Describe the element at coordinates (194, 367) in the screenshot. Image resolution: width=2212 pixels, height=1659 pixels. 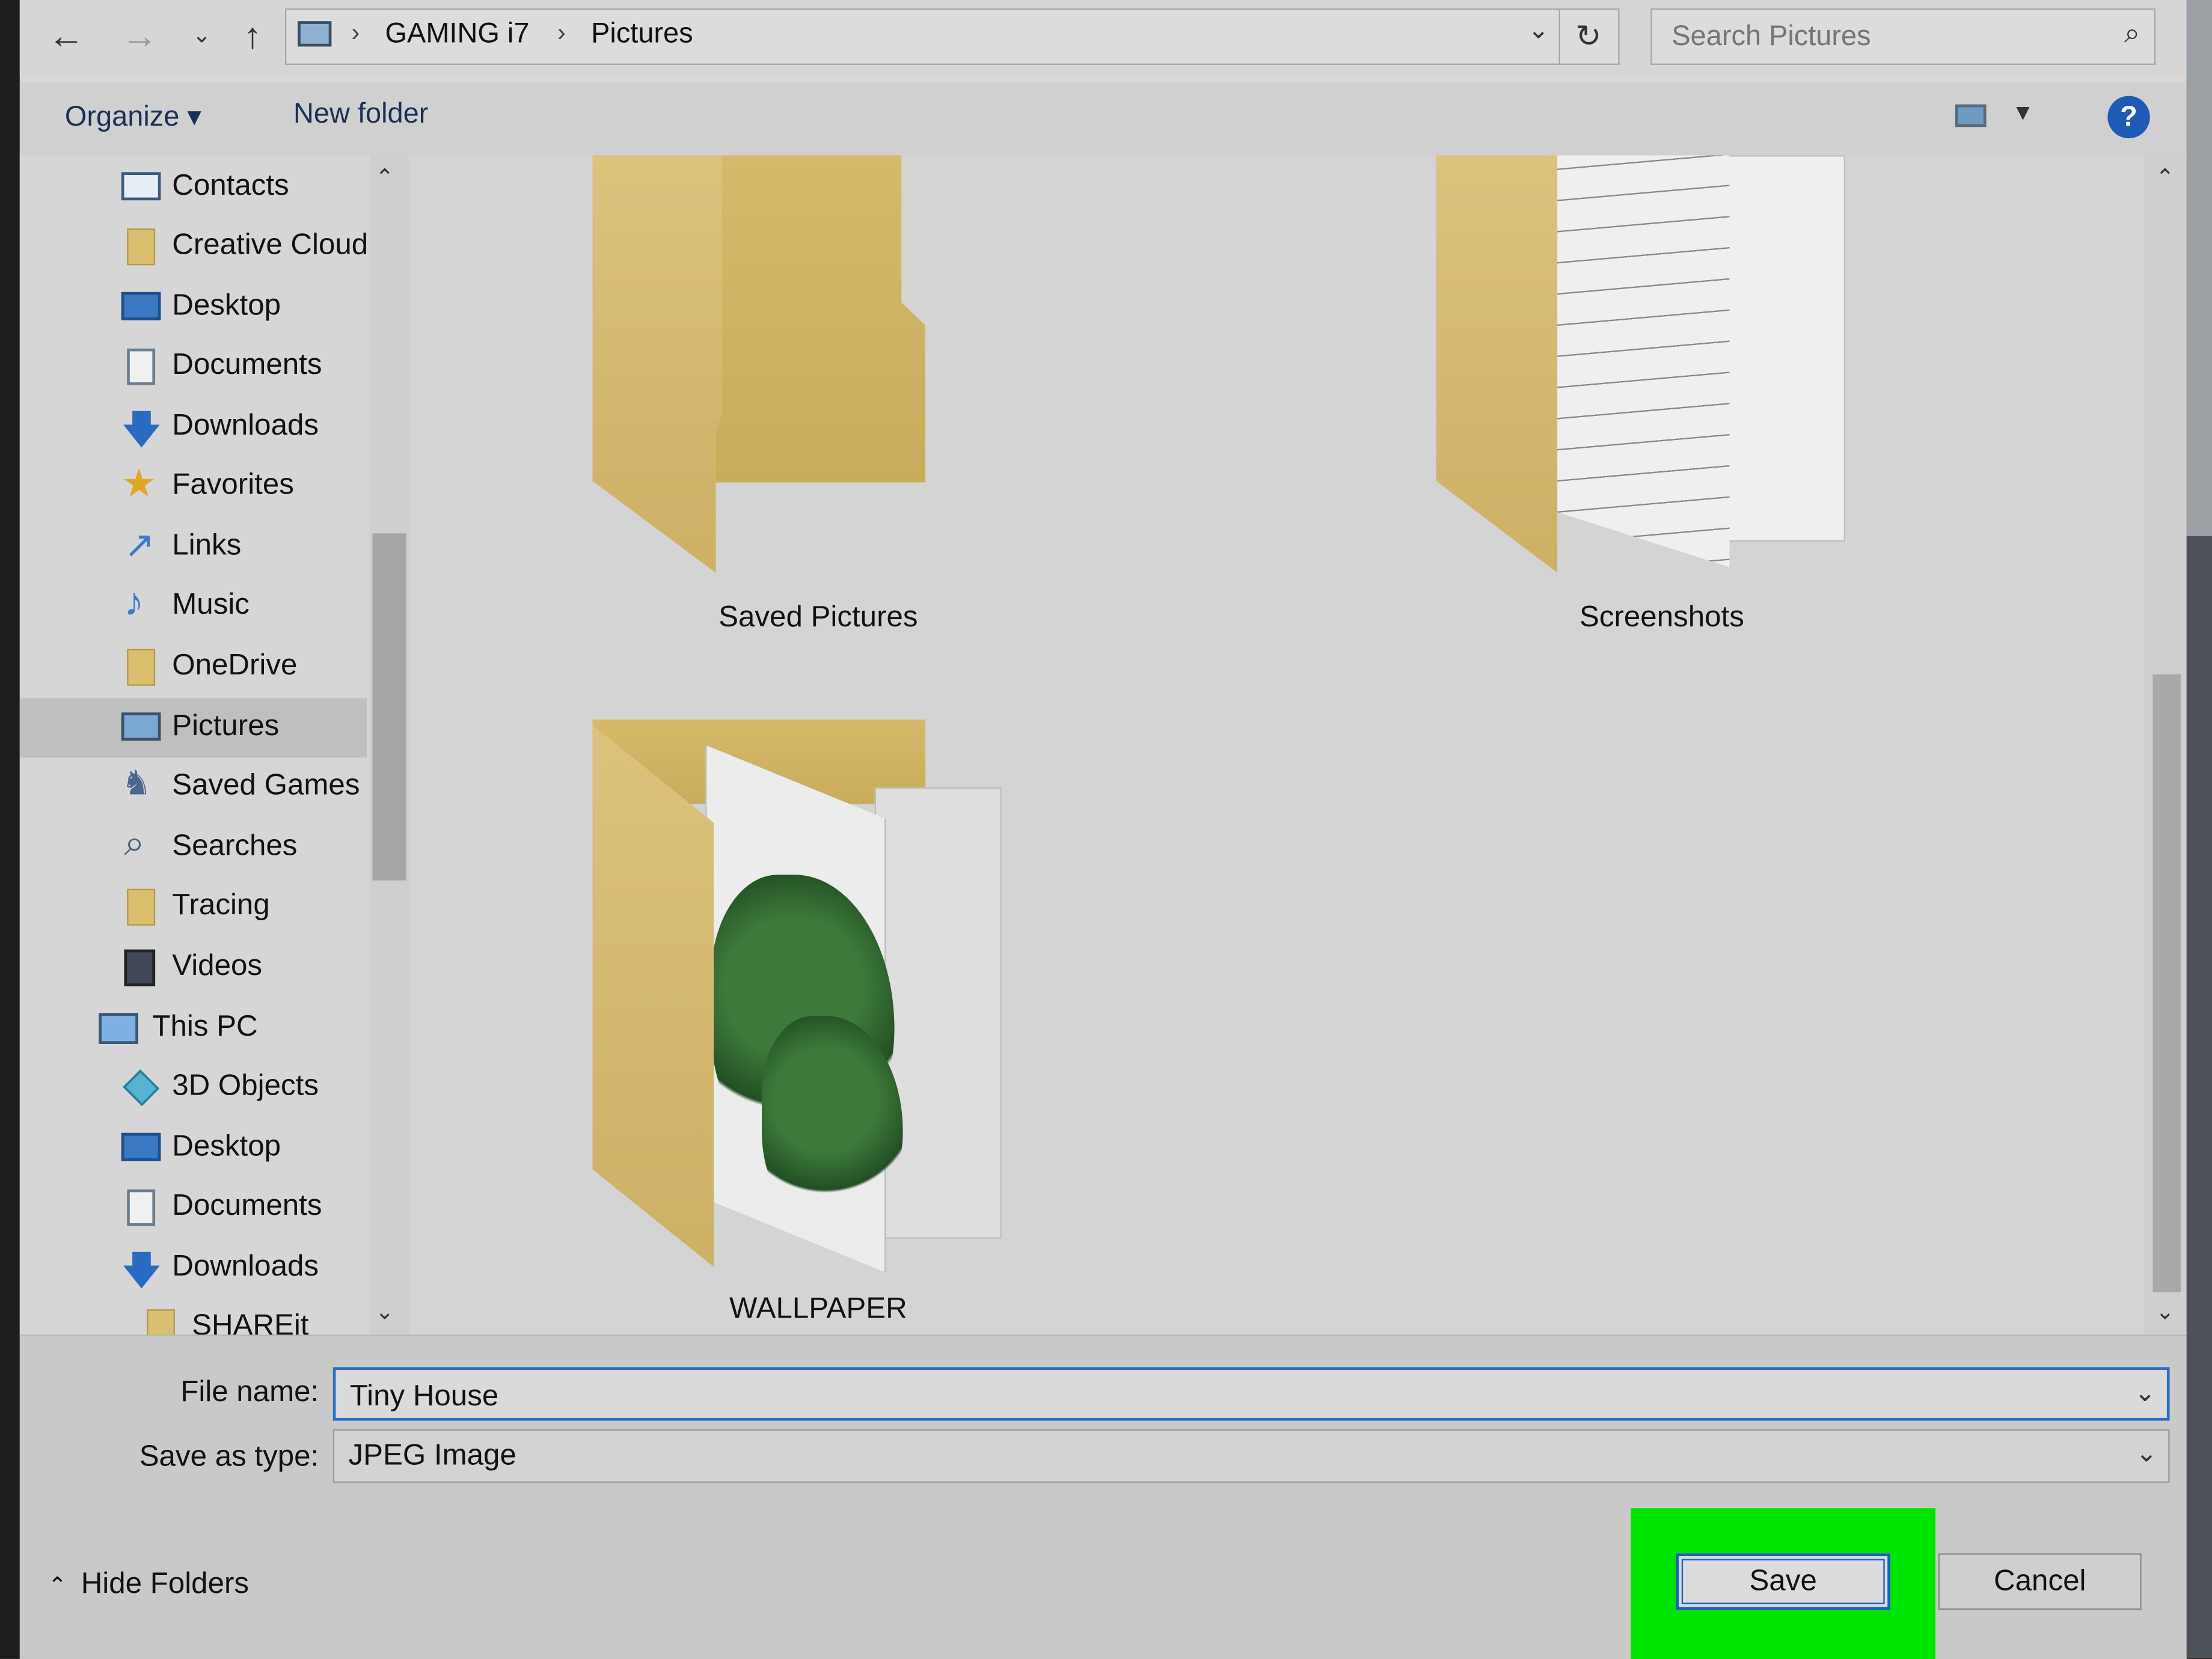
I see `nav-item-documents: Documents` at that location.